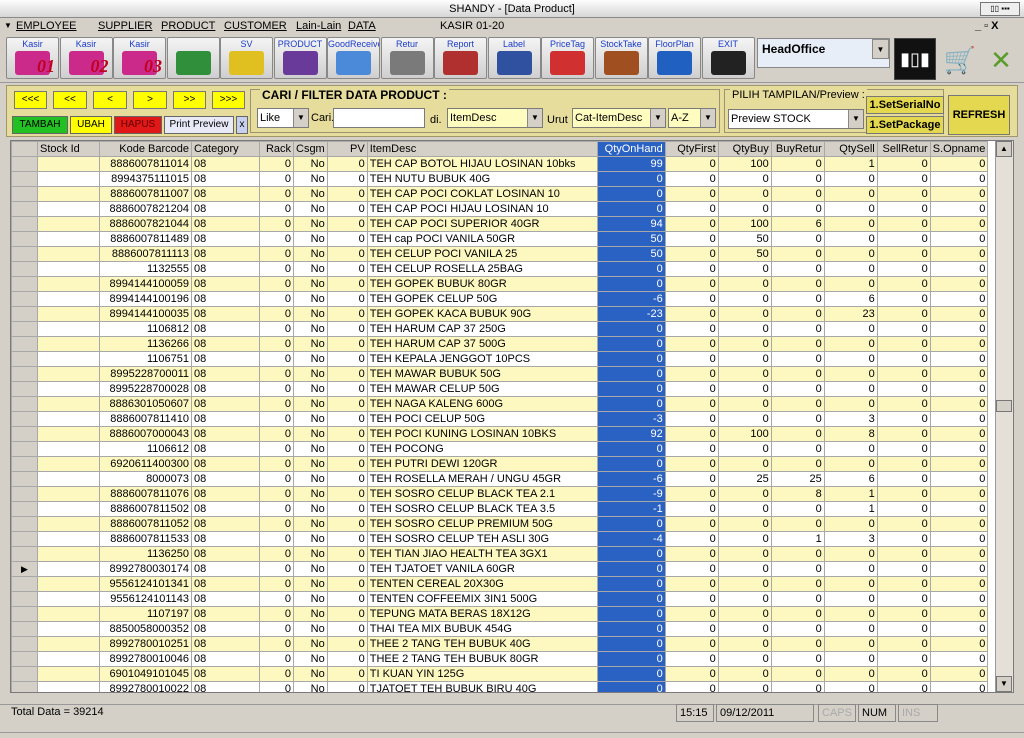 The image size is (1024, 738). What do you see at coordinates (482, 389) in the screenshot?
I see `table-cell: TEH MAWAR CELUP 50G` at bounding box center [482, 389].